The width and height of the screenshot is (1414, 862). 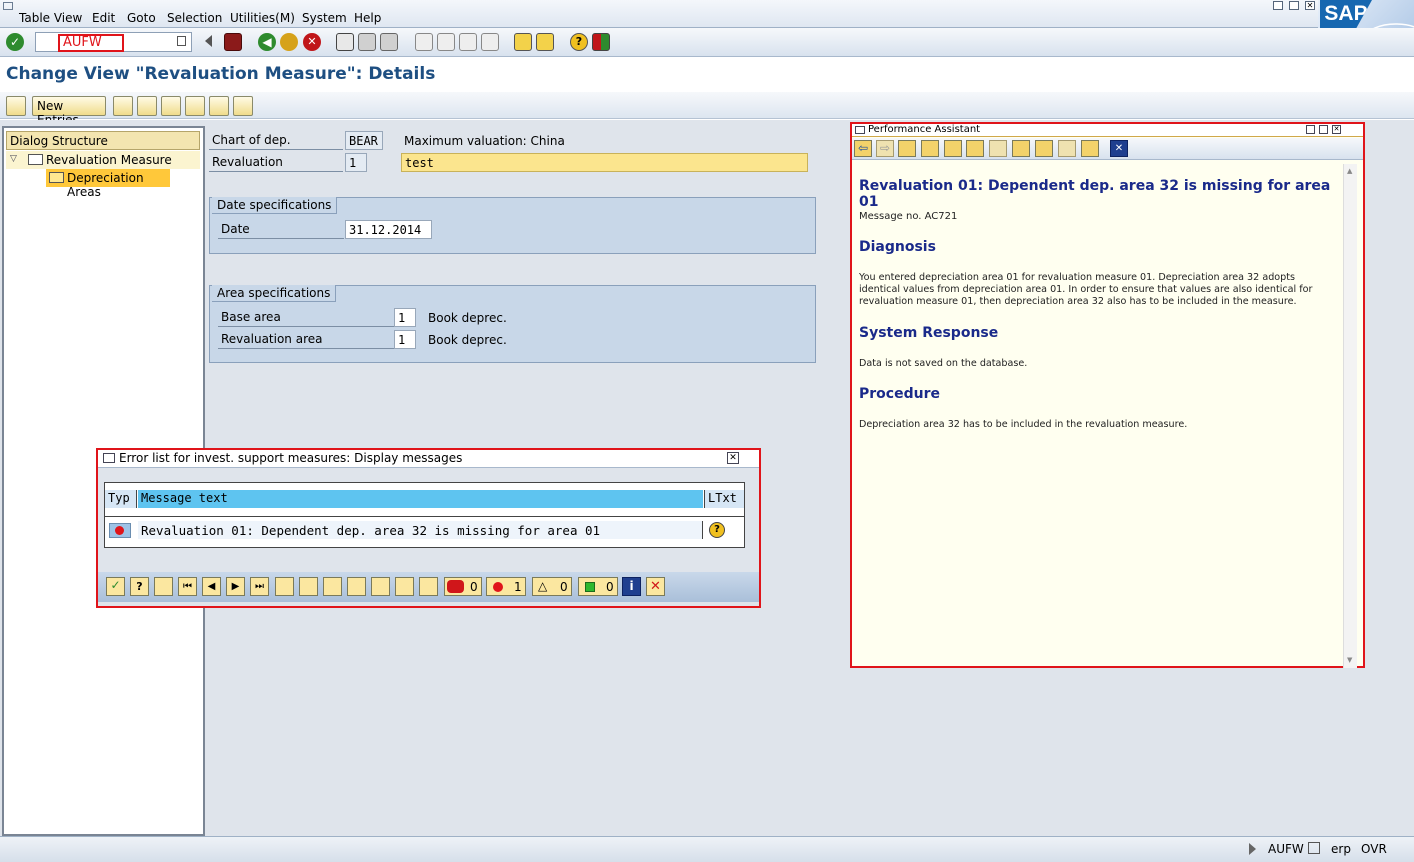 I want to click on status-expand-icon, so click(x=1252, y=849).